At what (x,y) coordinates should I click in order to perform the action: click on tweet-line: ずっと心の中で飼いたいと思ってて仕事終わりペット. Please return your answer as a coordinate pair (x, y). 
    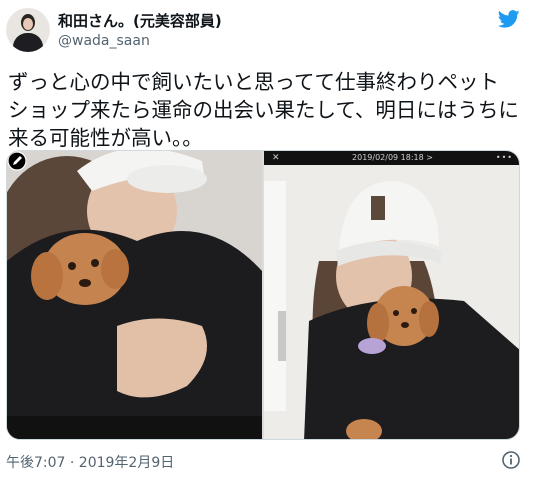
    Looking at the image, I should click on (253, 82).